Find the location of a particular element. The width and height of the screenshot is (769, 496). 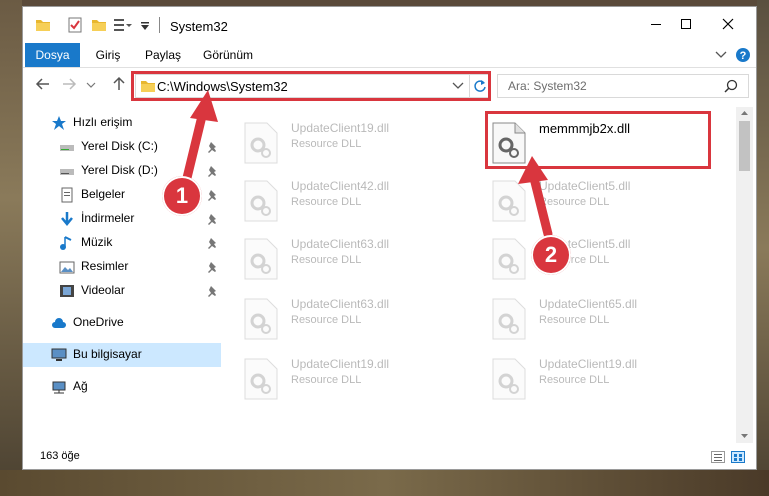

maximize-button is located at coordinates (686, 26).